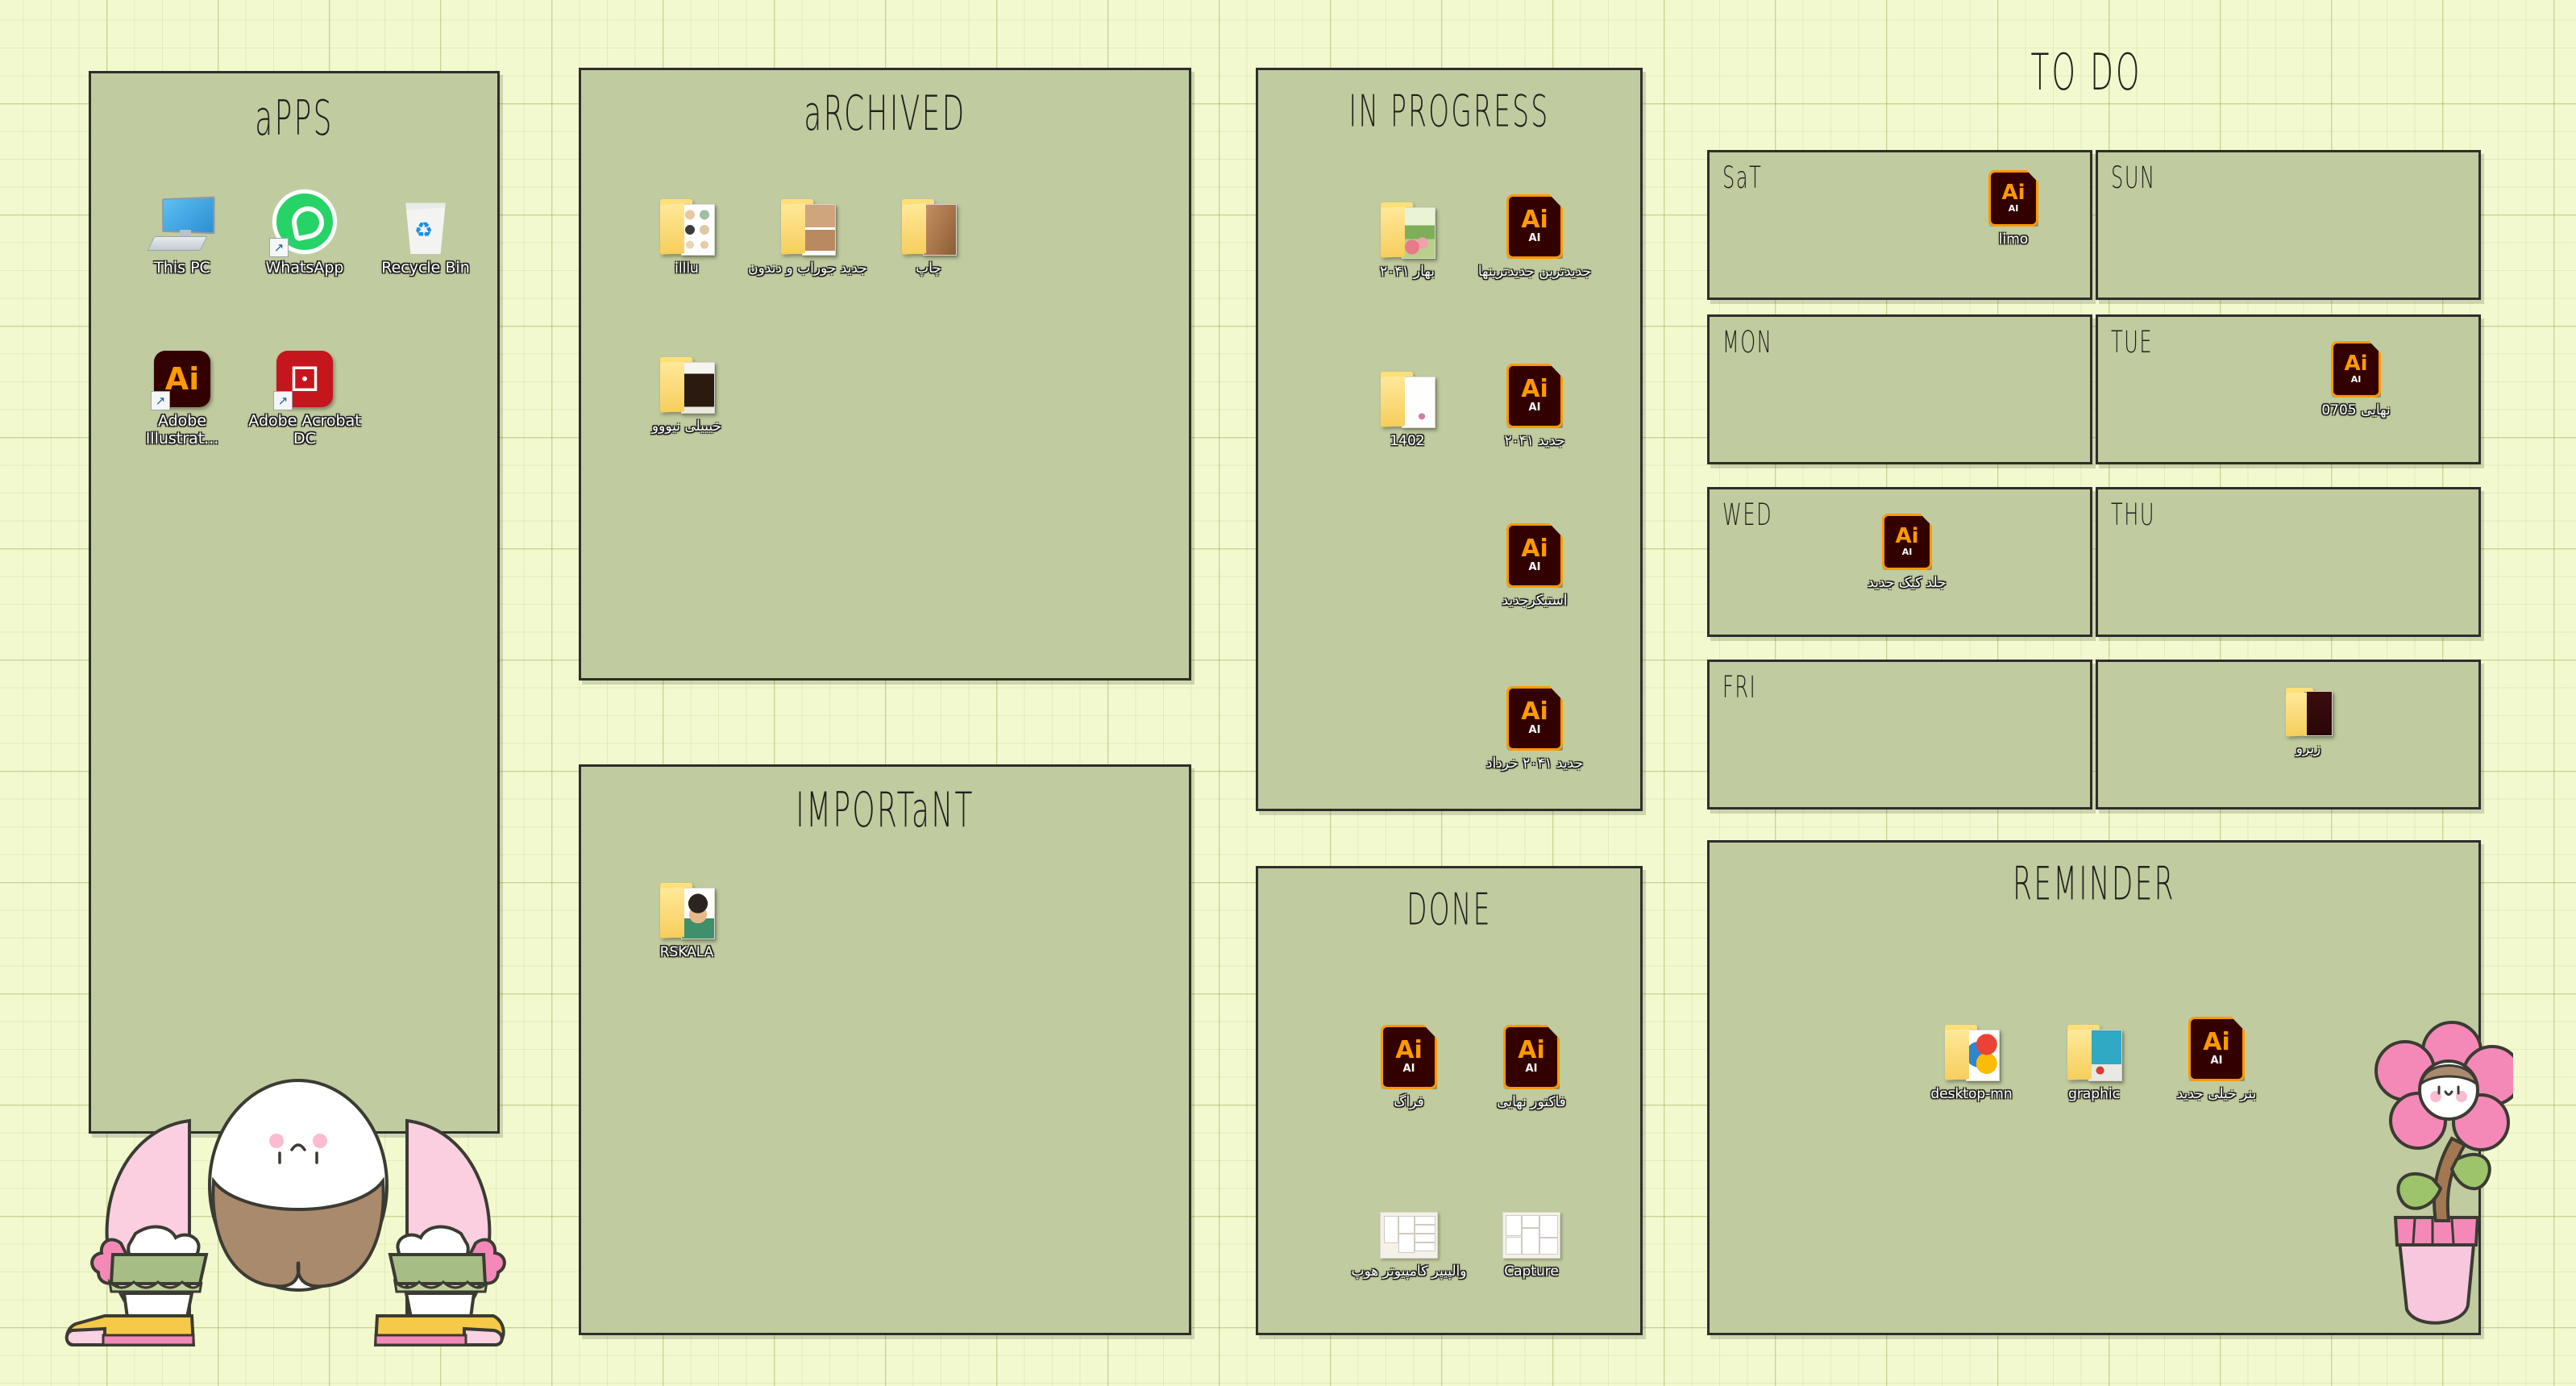 This screenshot has width=2576, height=1386. I want to click on desktop-icon-recycle-bin: ♻ Recycle Bin, so click(425, 227).